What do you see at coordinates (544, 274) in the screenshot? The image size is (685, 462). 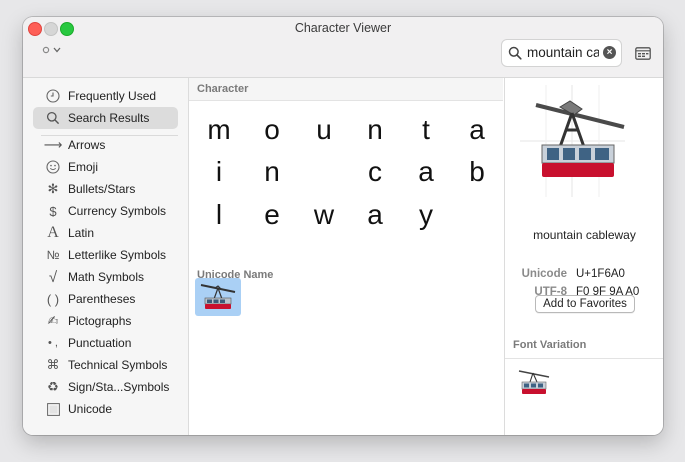 I see `unicode-label: Unicode` at bounding box center [544, 274].